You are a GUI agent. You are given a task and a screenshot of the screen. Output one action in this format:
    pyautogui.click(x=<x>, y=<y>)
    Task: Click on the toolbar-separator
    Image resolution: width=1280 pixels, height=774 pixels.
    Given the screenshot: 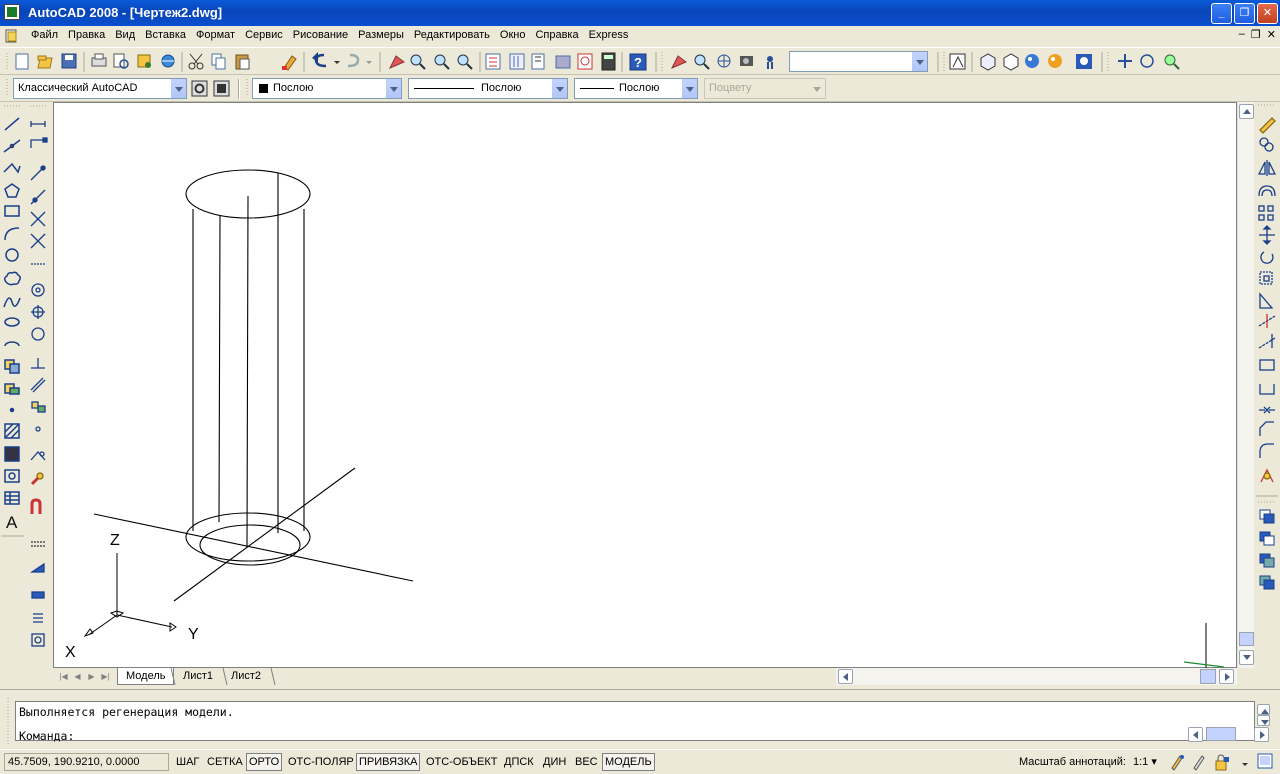 What is the action you would take?
    pyautogui.click(x=239, y=89)
    